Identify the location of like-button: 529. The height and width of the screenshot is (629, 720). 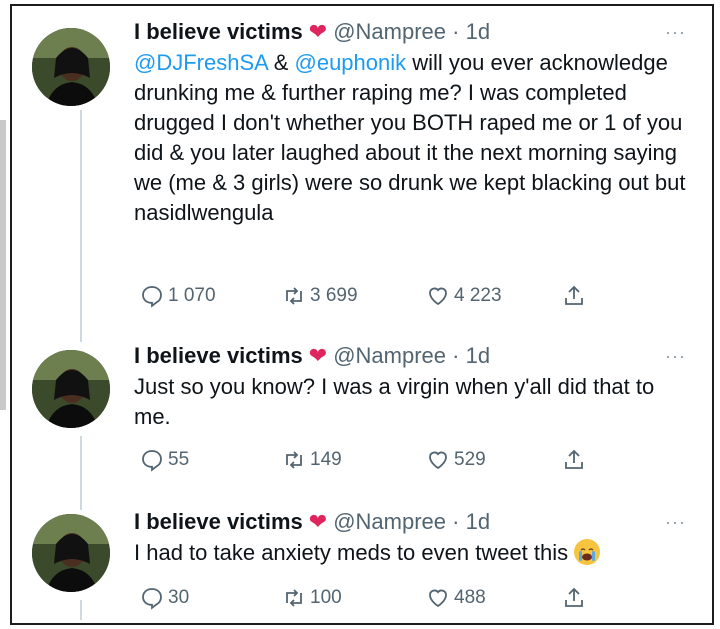
(456, 460).